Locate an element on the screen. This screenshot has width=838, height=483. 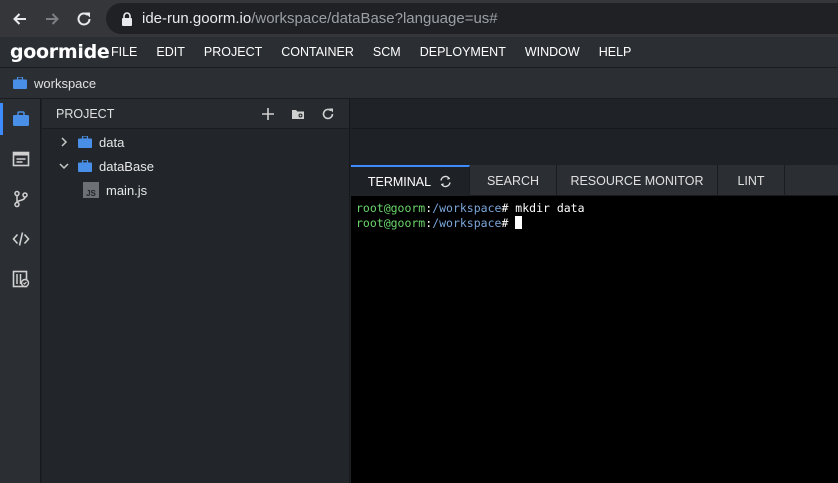
arrow-right-icon is located at coordinates (52, 18).